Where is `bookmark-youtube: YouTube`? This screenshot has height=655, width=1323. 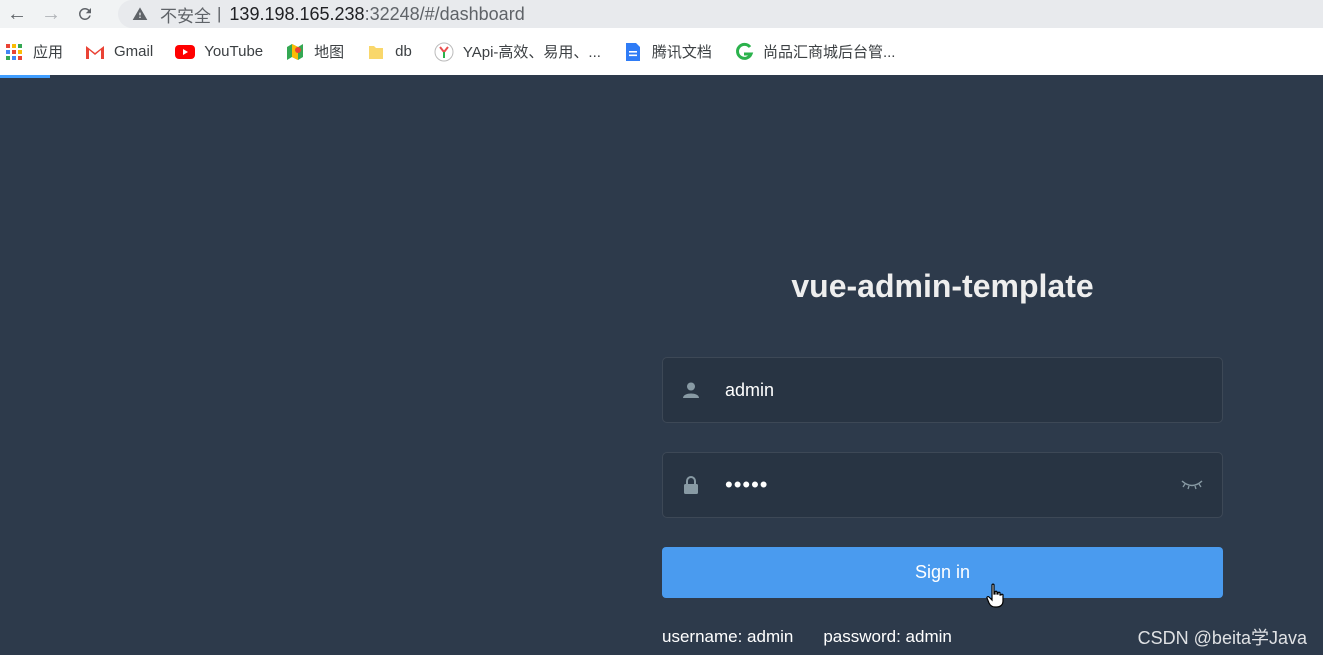 bookmark-youtube: YouTube is located at coordinates (223, 52).